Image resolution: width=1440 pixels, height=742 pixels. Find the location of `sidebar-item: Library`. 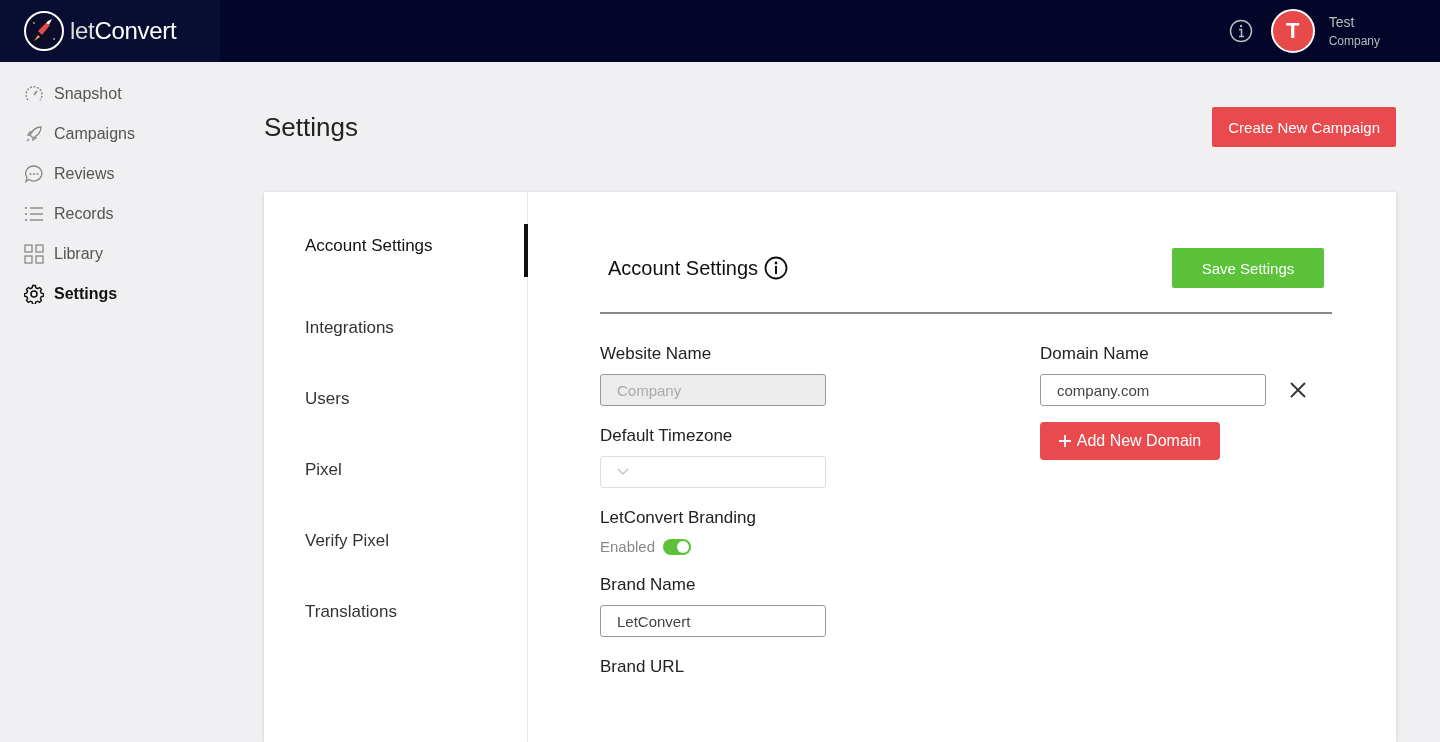

sidebar-item: Library is located at coordinates (110, 254).